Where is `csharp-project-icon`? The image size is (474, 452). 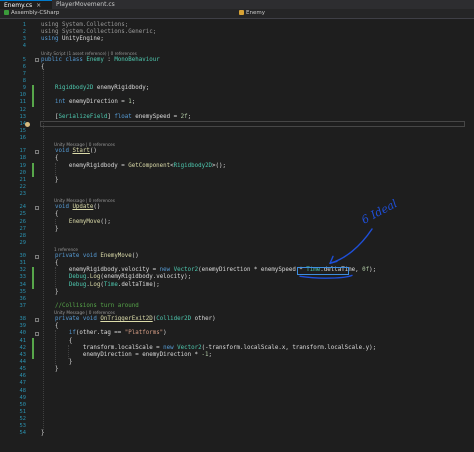
csharp-project-icon is located at coordinates (6, 12).